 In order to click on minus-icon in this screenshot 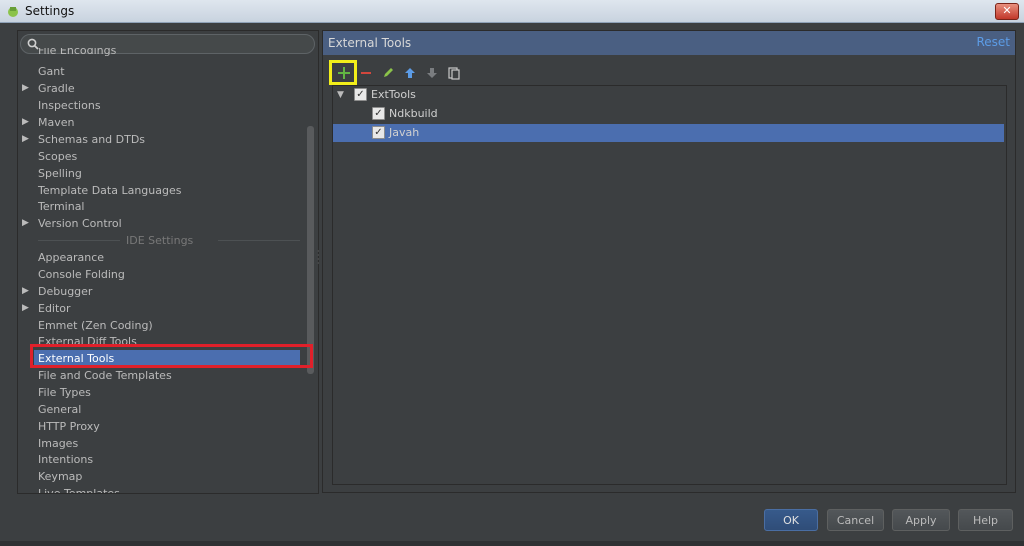, I will do `click(366, 73)`.